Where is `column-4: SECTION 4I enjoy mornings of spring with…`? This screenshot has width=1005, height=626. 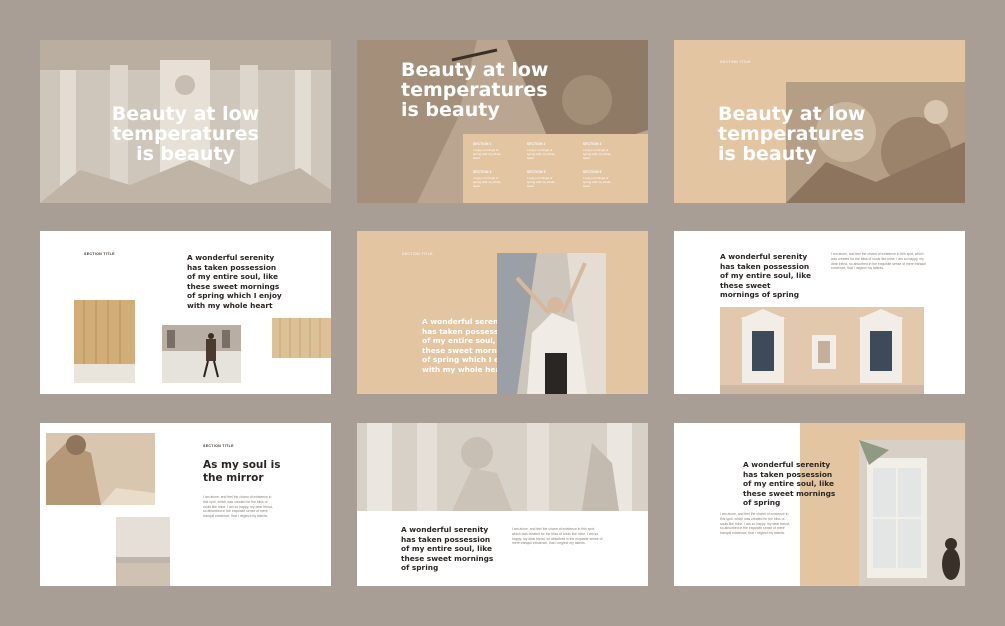
column-4: SECTION 4I enjoy mornings of spring with… is located at coordinates (487, 179).